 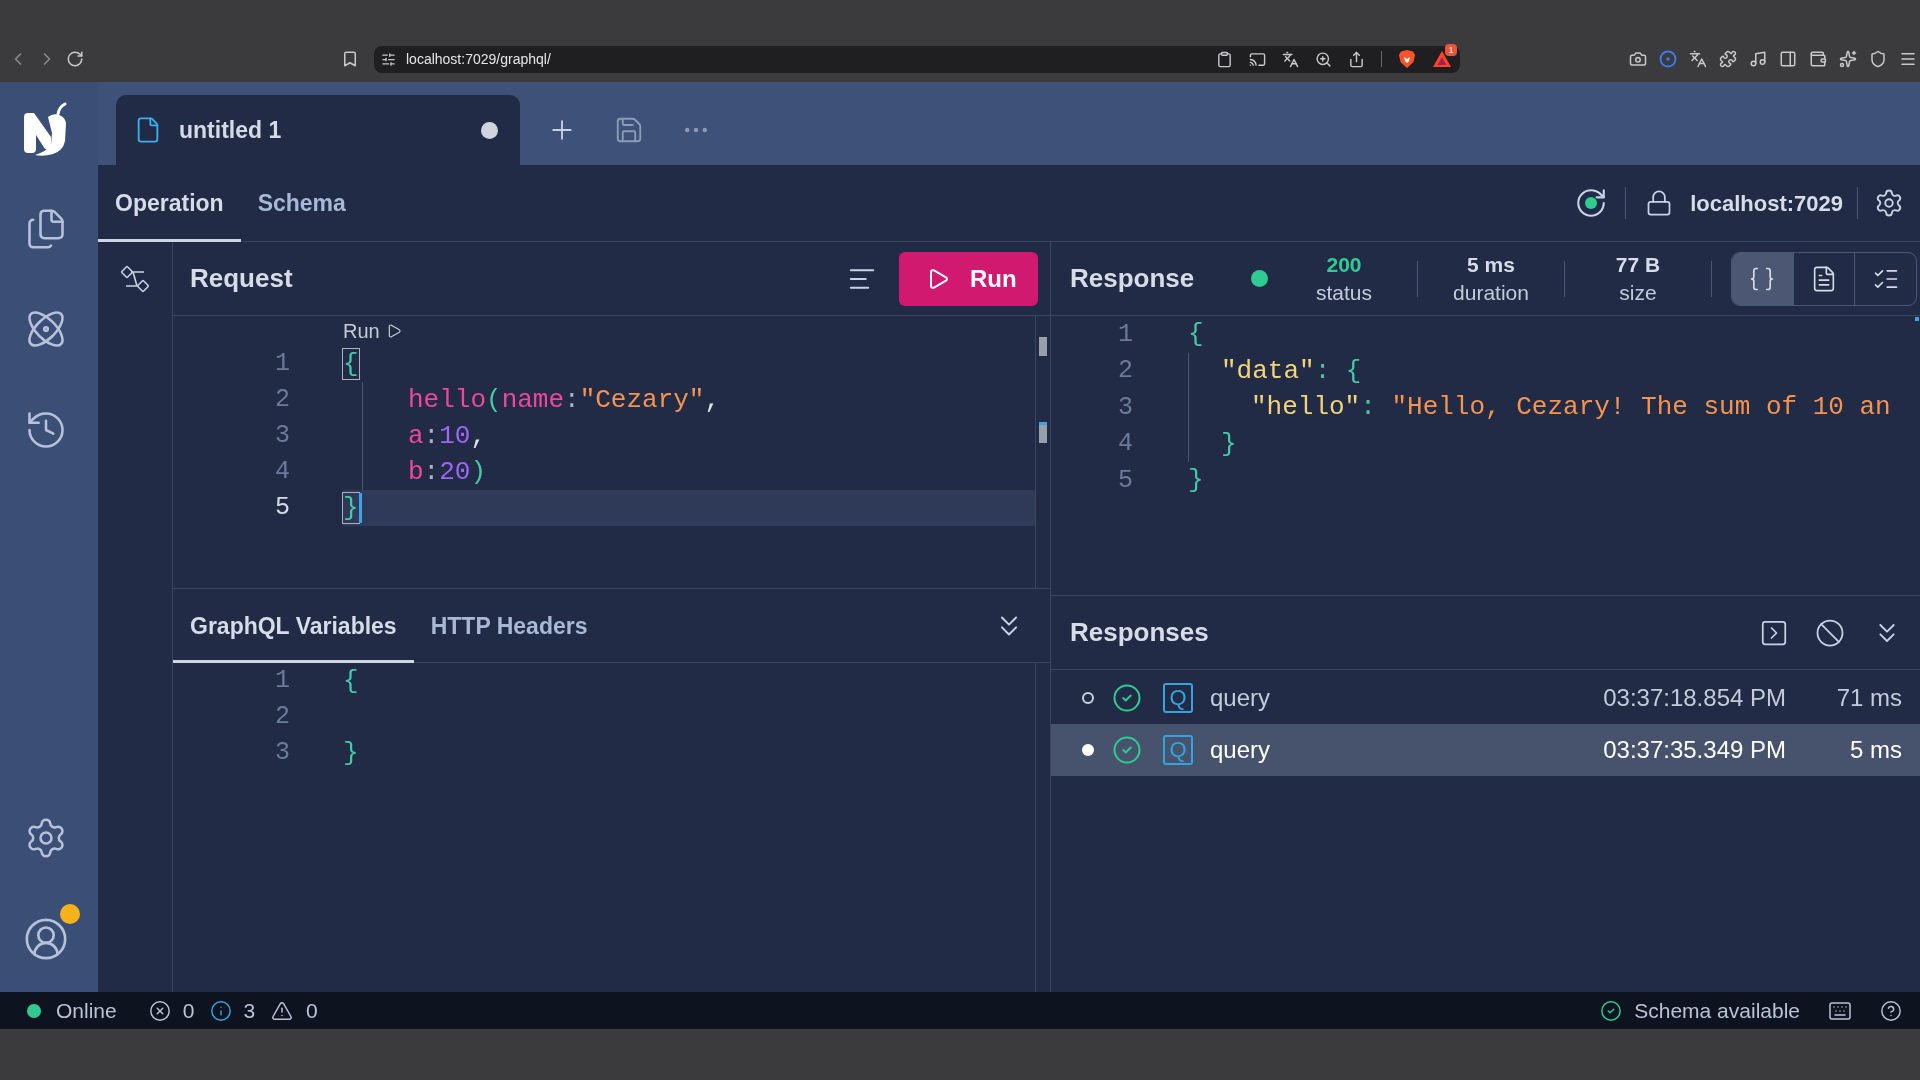 What do you see at coordinates (1766, 203) in the screenshot?
I see `endpoint-text: localhost:7029` at bounding box center [1766, 203].